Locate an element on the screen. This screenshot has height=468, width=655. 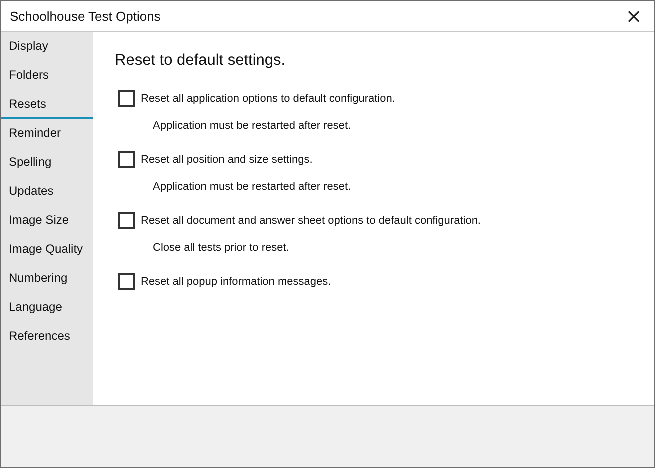
sidebar-item: Language is located at coordinates (47, 307).